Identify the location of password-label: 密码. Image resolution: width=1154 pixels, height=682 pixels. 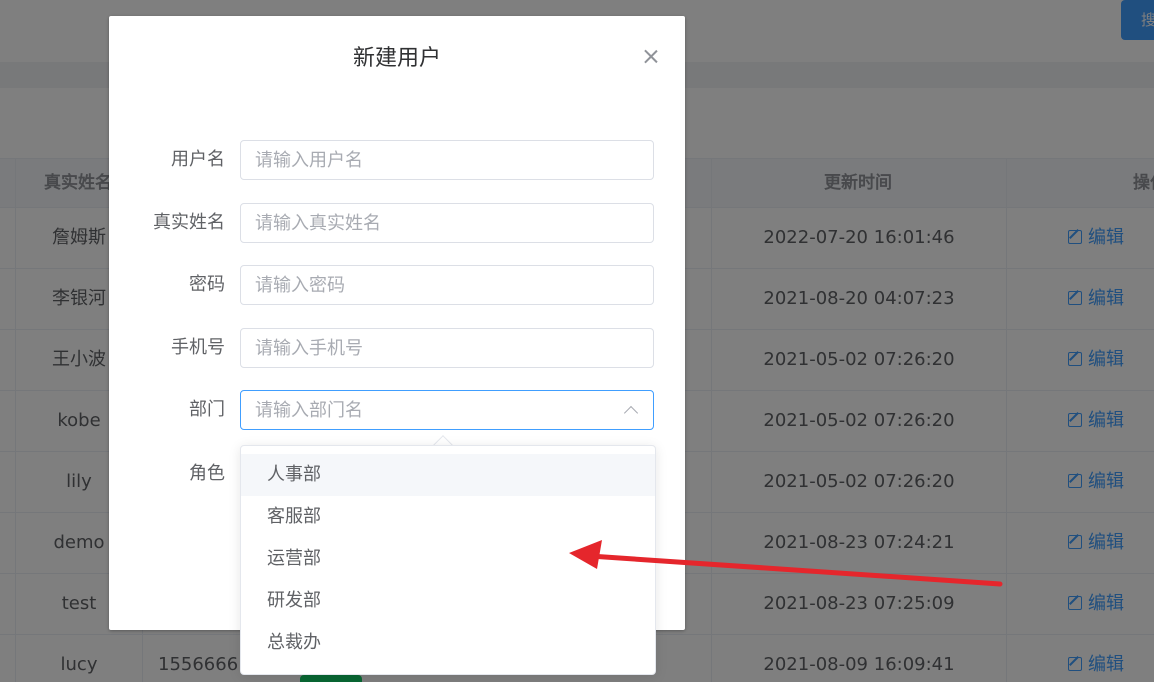
(207, 284).